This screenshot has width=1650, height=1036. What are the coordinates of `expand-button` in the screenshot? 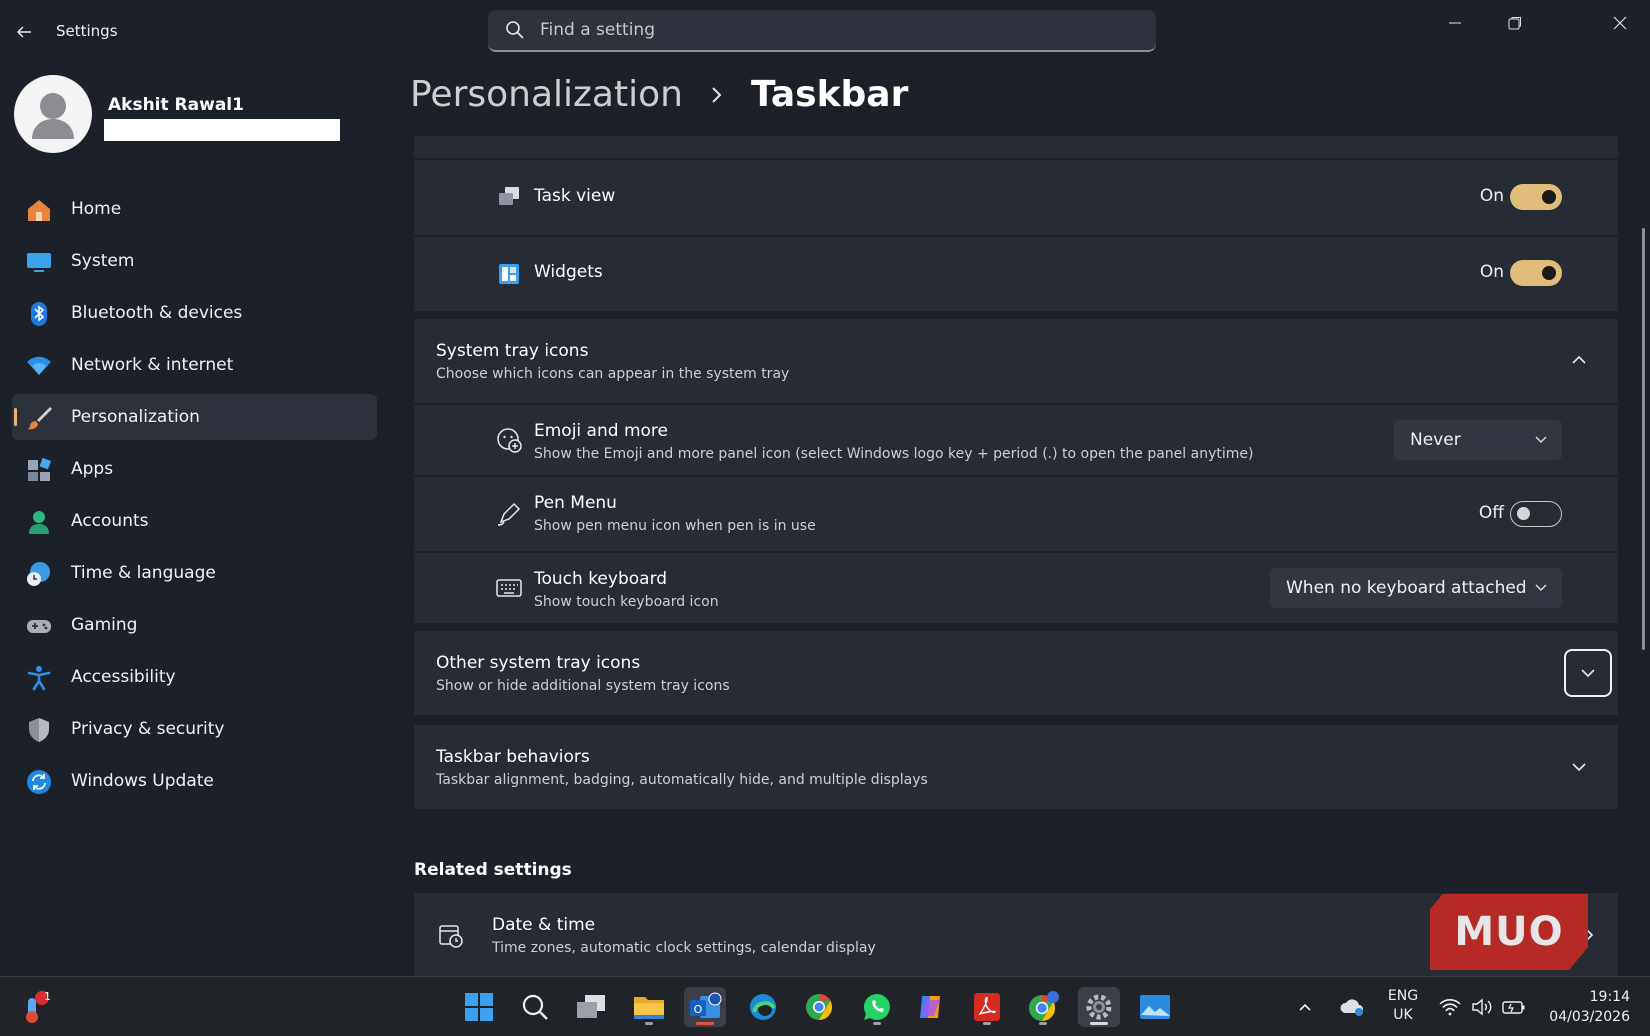 It's located at (1588, 673).